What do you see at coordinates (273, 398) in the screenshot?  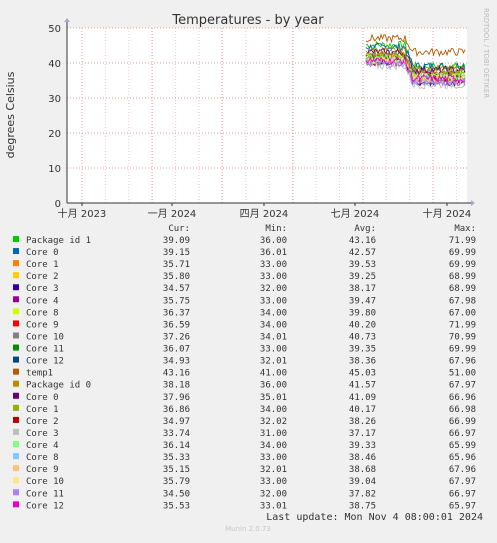 I see `legend-value-min: 35.01` at bounding box center [273, 398].